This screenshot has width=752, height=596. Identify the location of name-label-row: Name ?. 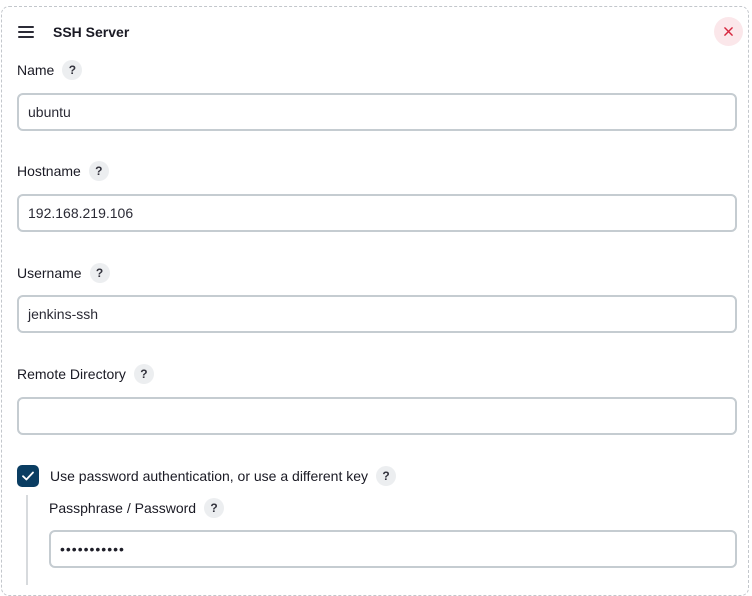
(50, 70).